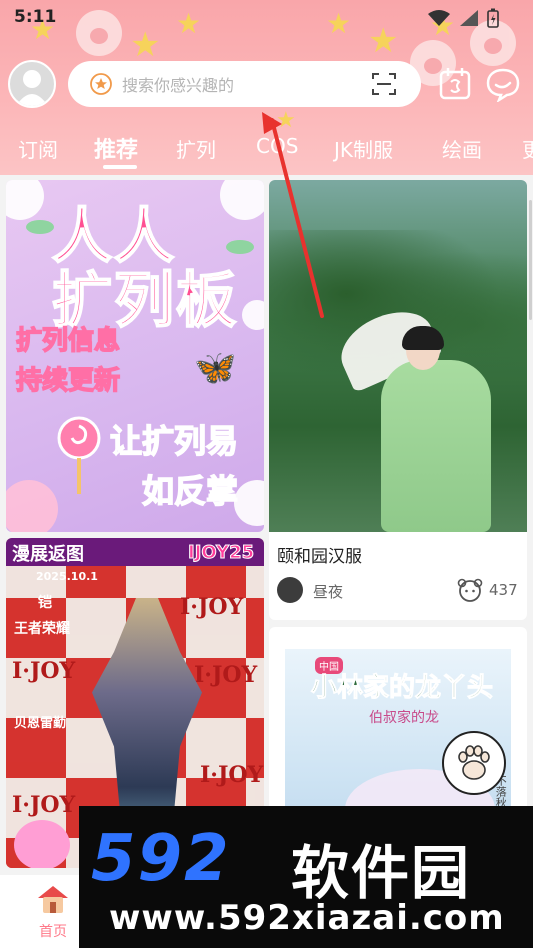 The image size is (533, 948). What do you see at coordinates (53, 899) in the screenshot?
I see `home-icon` at bounding box center [53, 899].